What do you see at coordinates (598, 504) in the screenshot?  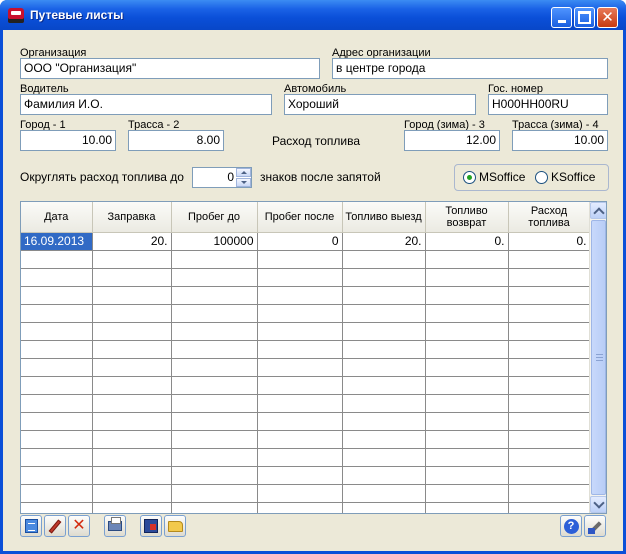 I see `scroll-down-button` at bounding box center [598, 504].